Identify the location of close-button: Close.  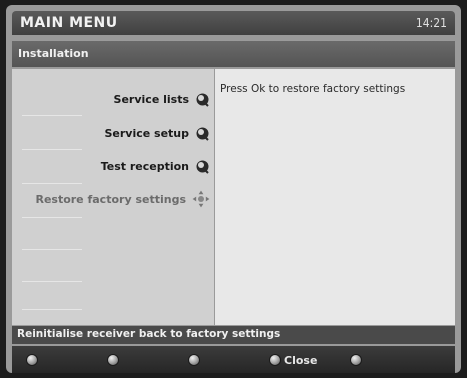
(293, 360).